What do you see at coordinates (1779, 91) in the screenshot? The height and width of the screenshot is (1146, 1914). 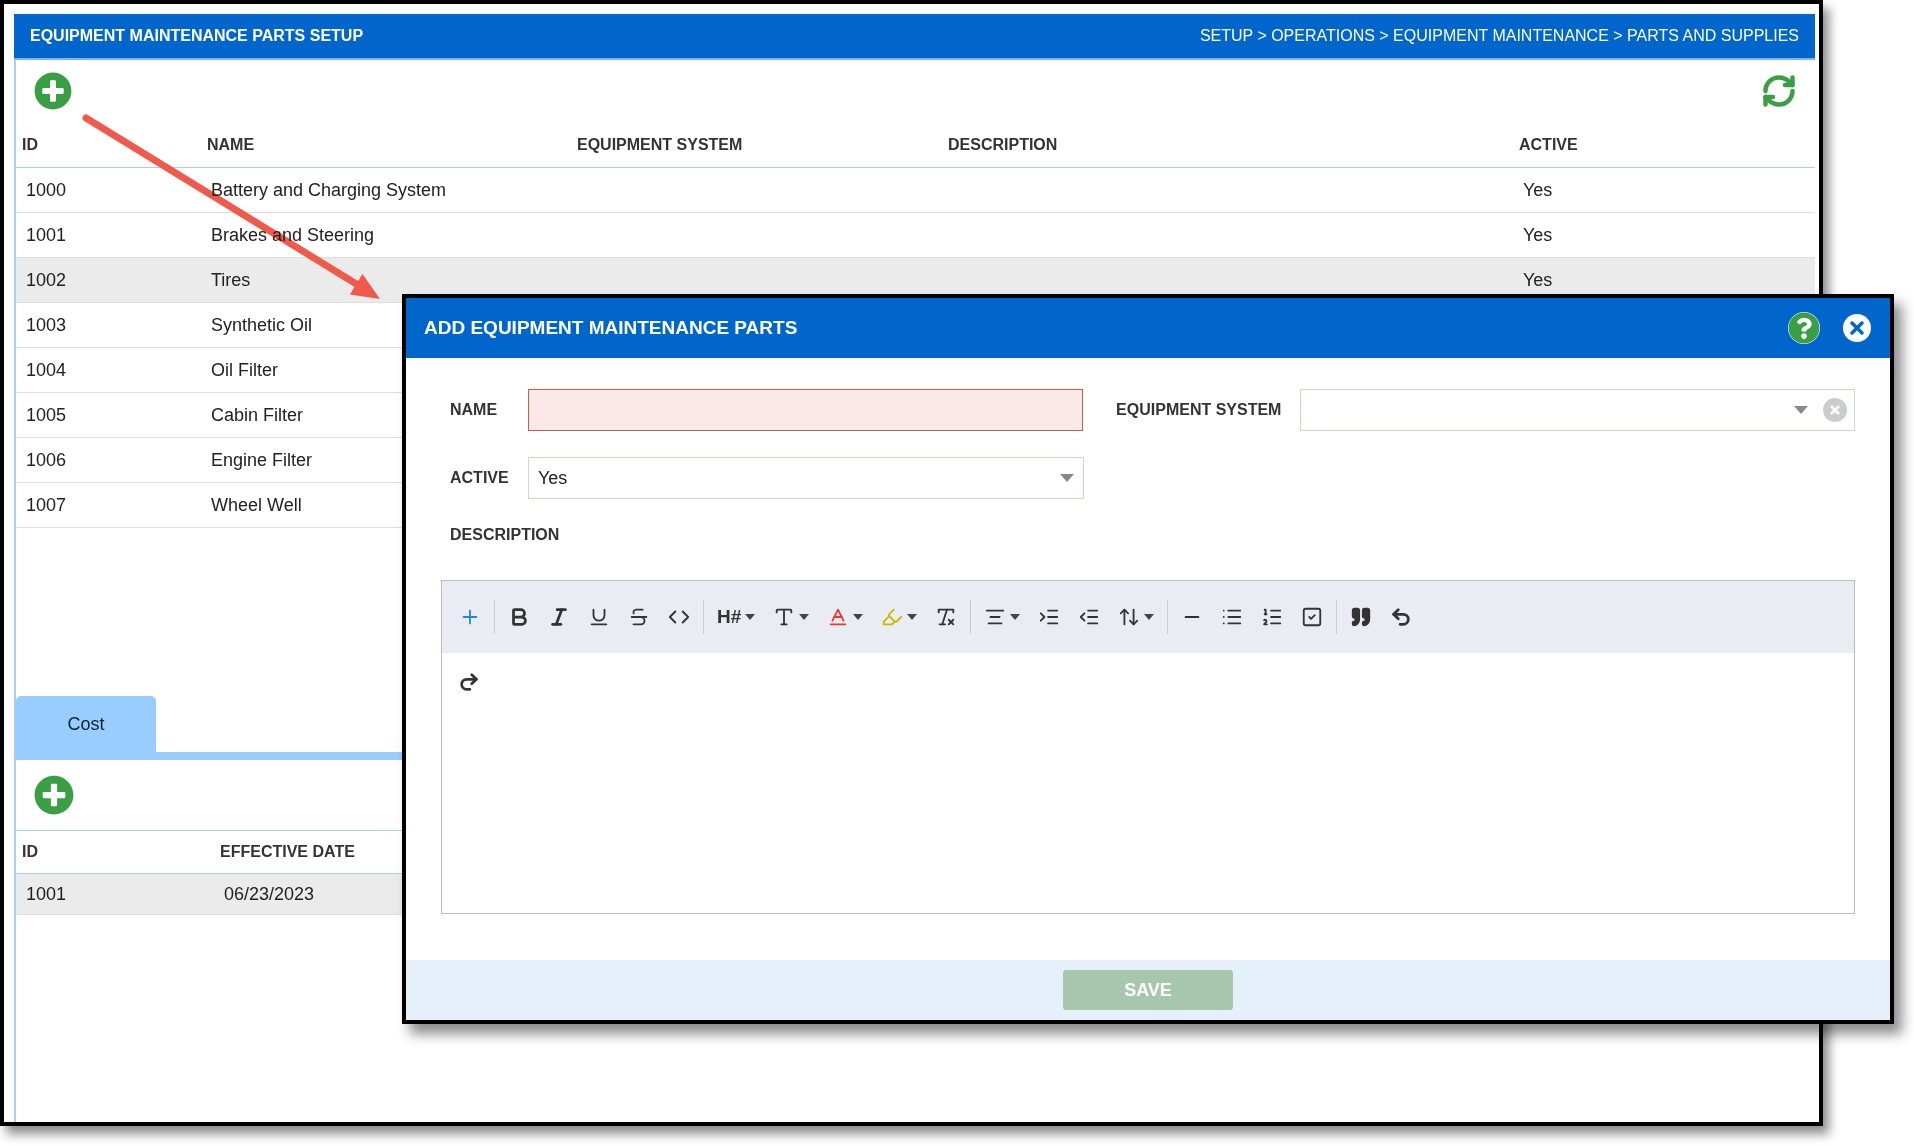 I see `refresh-icon` at bounding box center [1779, 91].